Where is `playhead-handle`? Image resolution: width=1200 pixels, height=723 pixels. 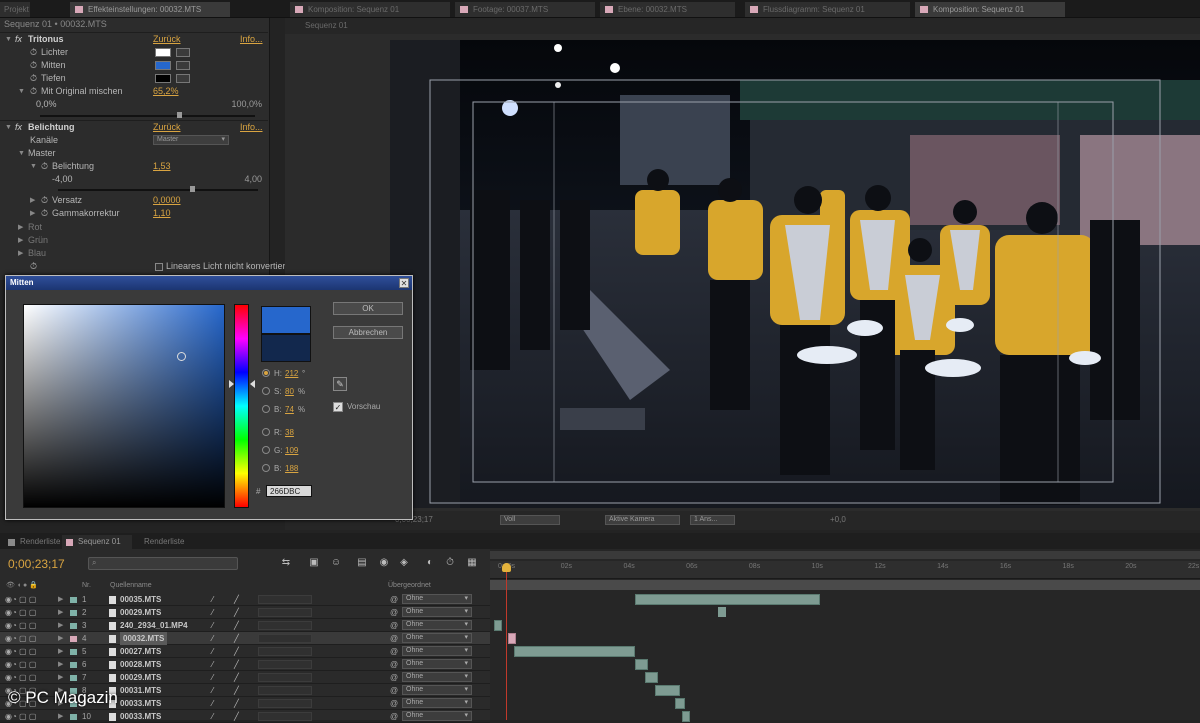
playhead-handle is located at coordinates (506, 567).